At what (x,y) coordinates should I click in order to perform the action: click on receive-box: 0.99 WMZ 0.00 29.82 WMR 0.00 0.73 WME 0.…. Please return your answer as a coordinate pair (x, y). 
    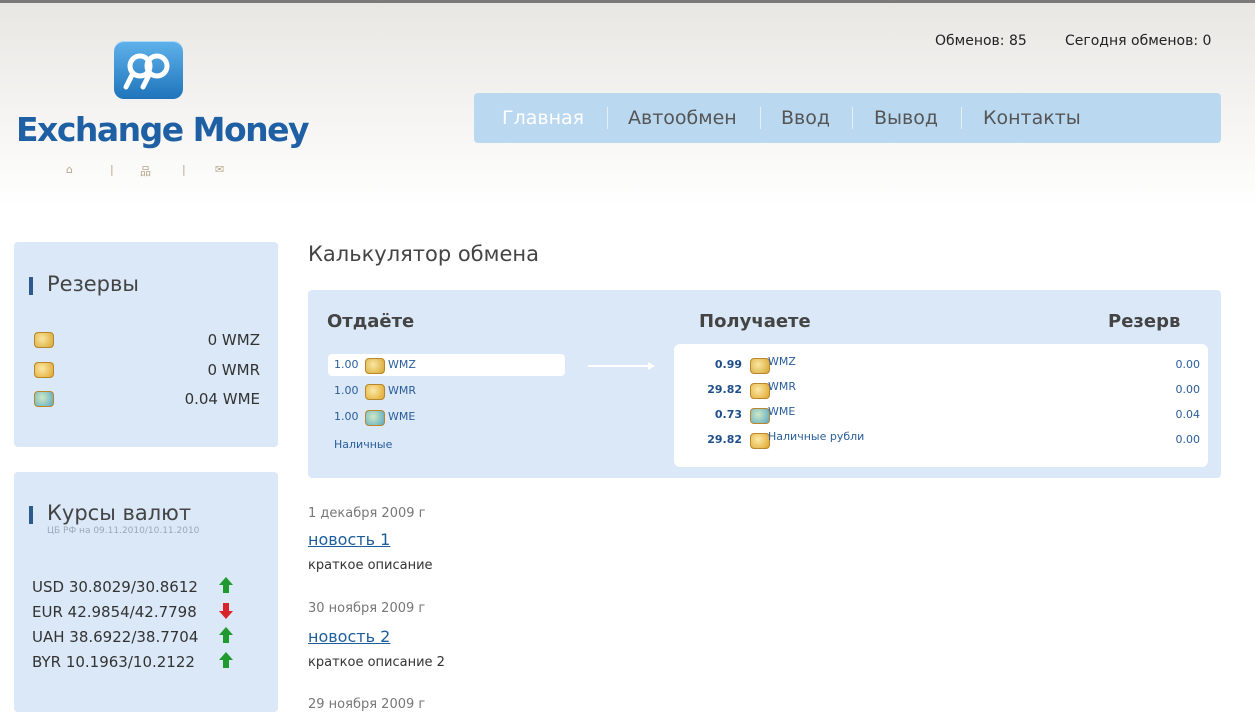
    Looking at the image, I should click on (941, 405).